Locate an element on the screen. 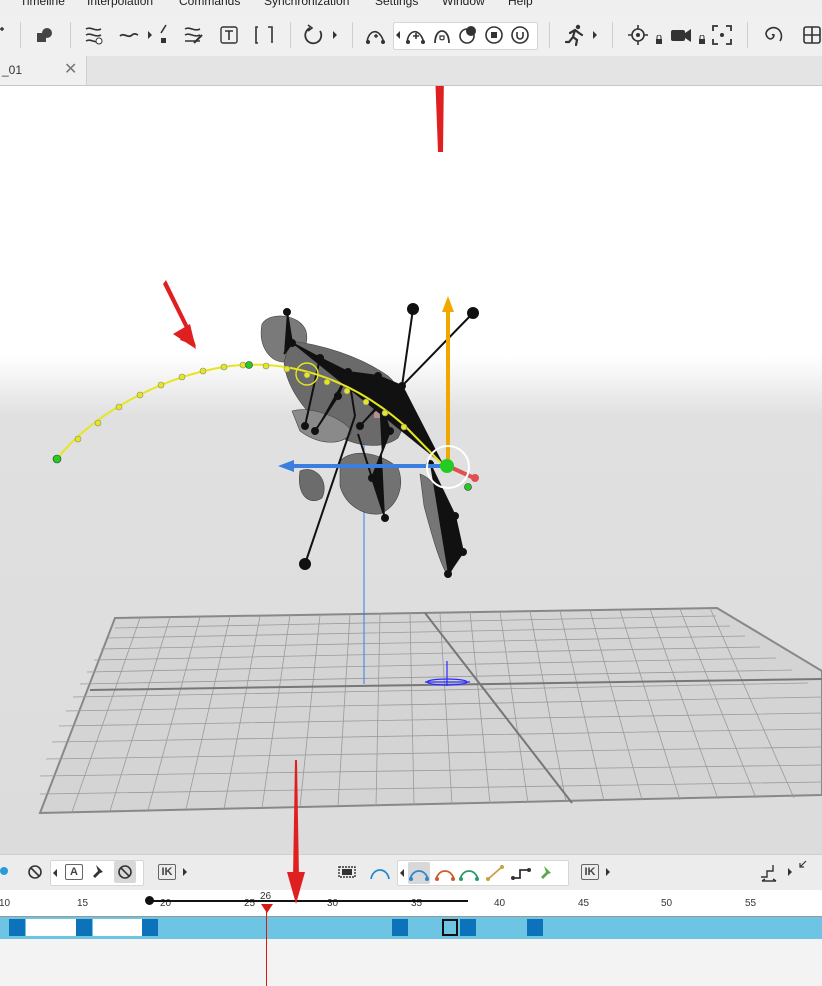 The width and height of the screenshot is (822, 986). disable-key-icon is located at coordinates (125, 872).